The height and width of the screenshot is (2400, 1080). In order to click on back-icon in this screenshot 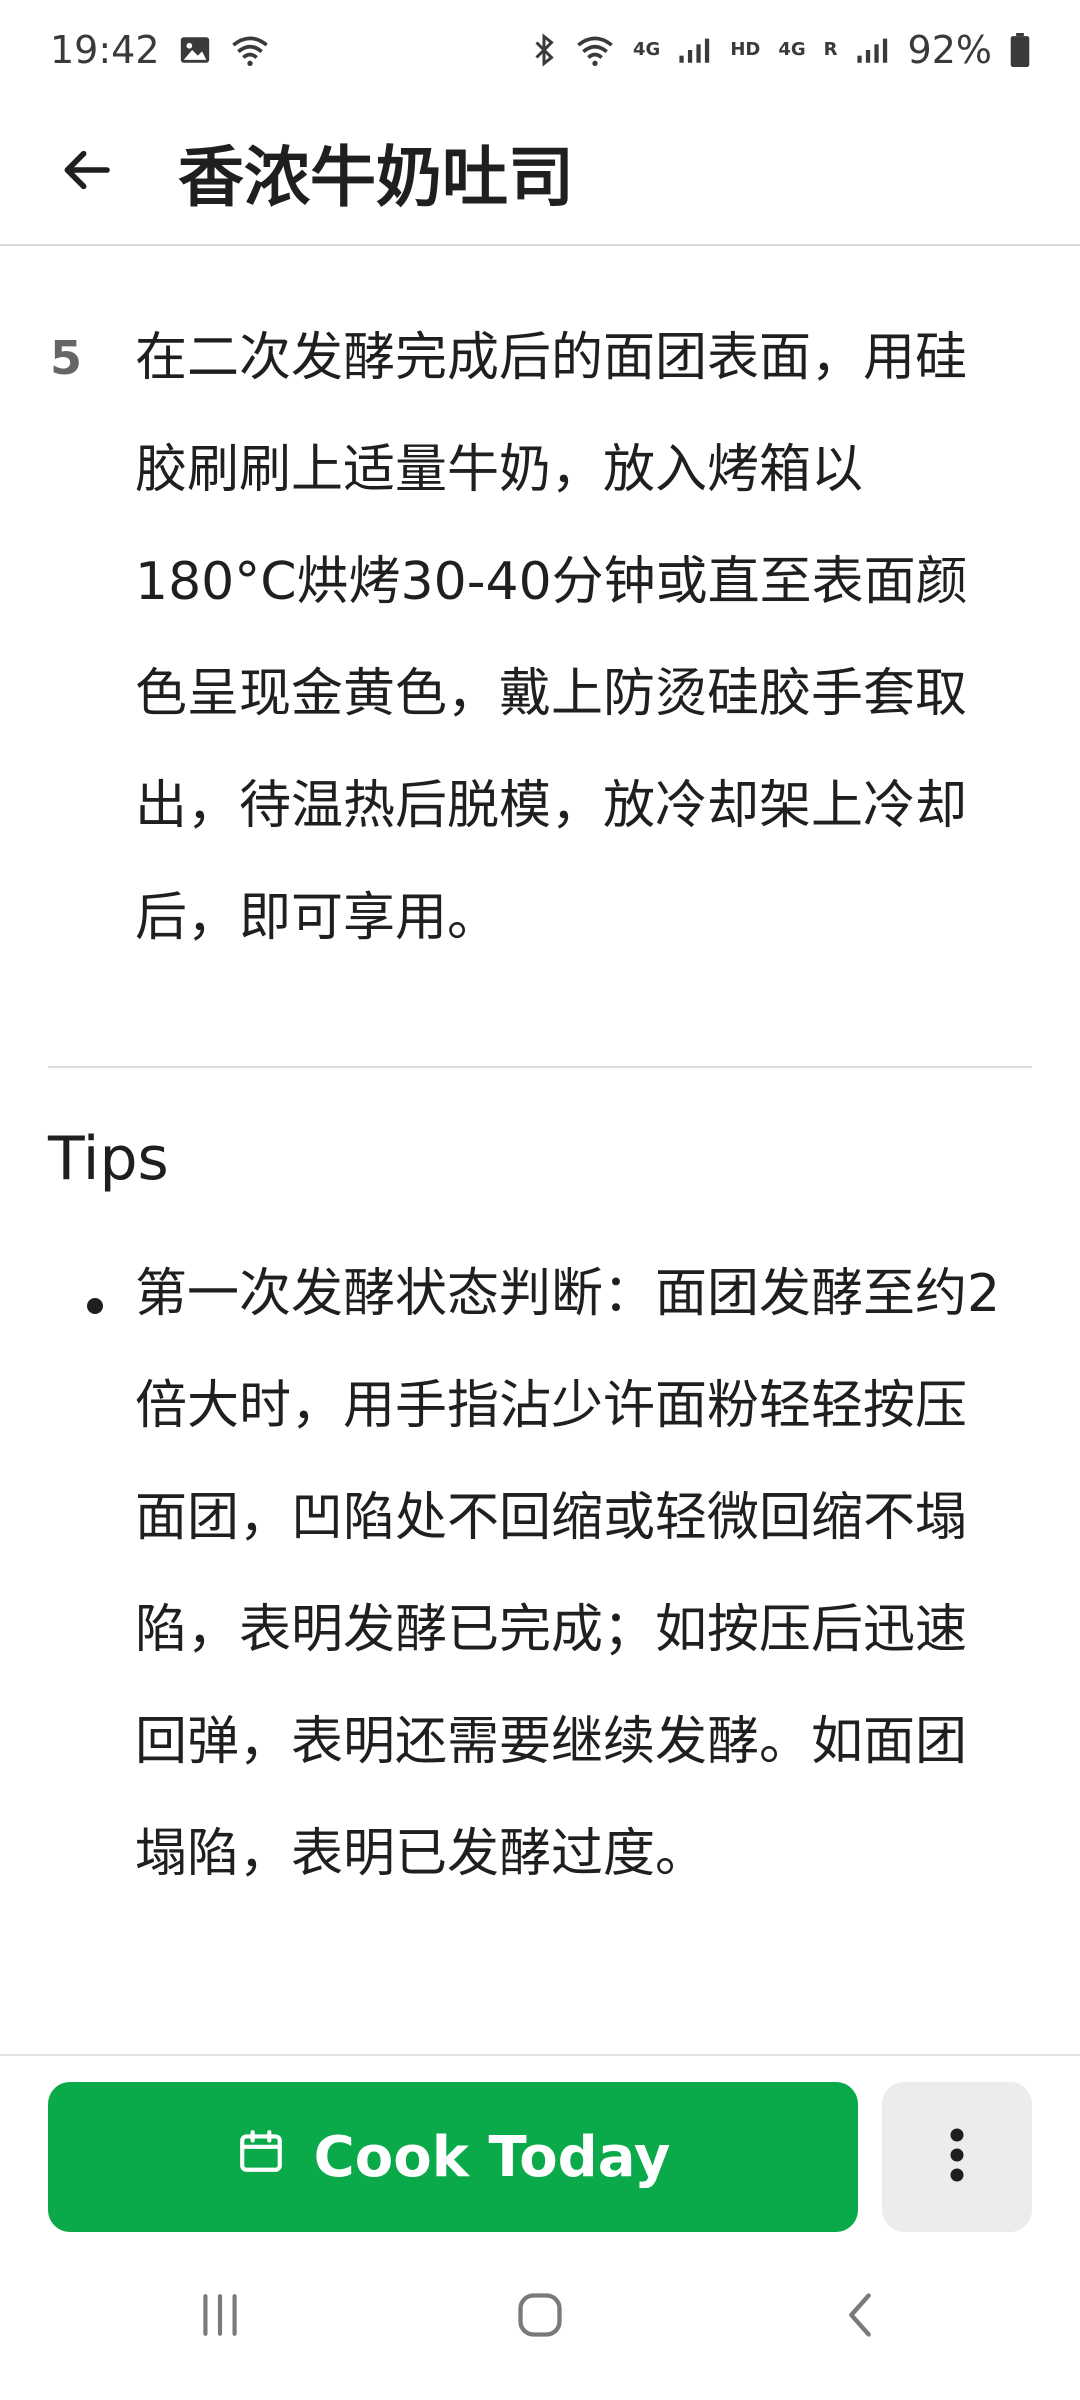, I will do `click(860, 2317)`.